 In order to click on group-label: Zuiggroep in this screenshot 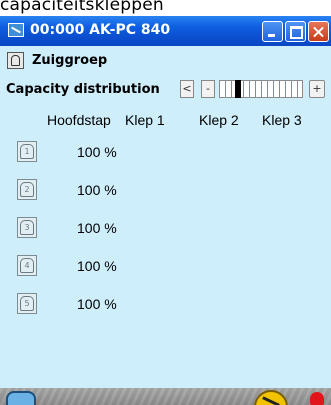, I will do `click(70, 60)`.